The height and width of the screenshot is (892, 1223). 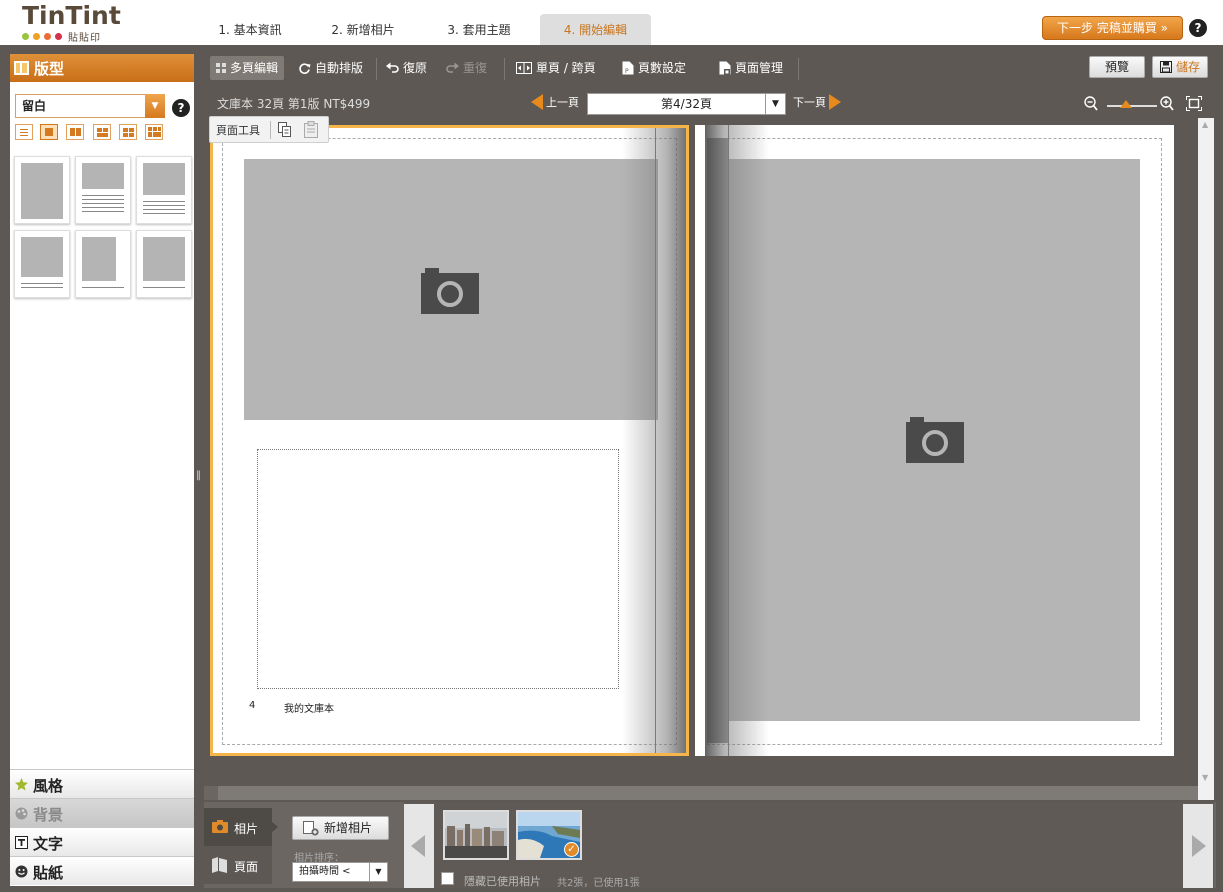 What do you see at coordinates (269, 129) in the screenshot?
I see `page-tools-bar: 頁面工具` at bounding box center [269, 129].